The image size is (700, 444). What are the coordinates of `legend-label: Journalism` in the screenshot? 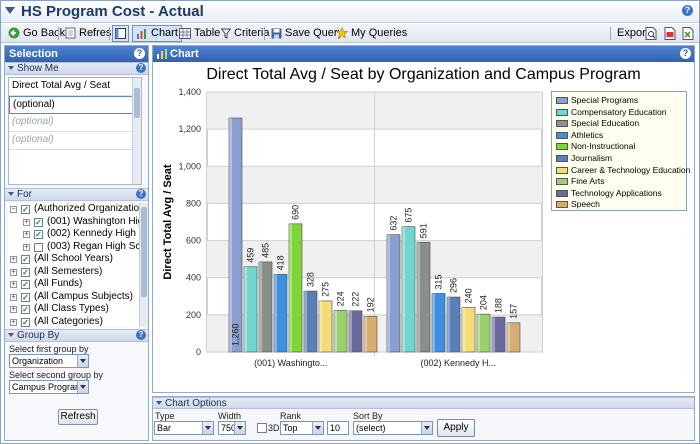 It's located at (592, 158).